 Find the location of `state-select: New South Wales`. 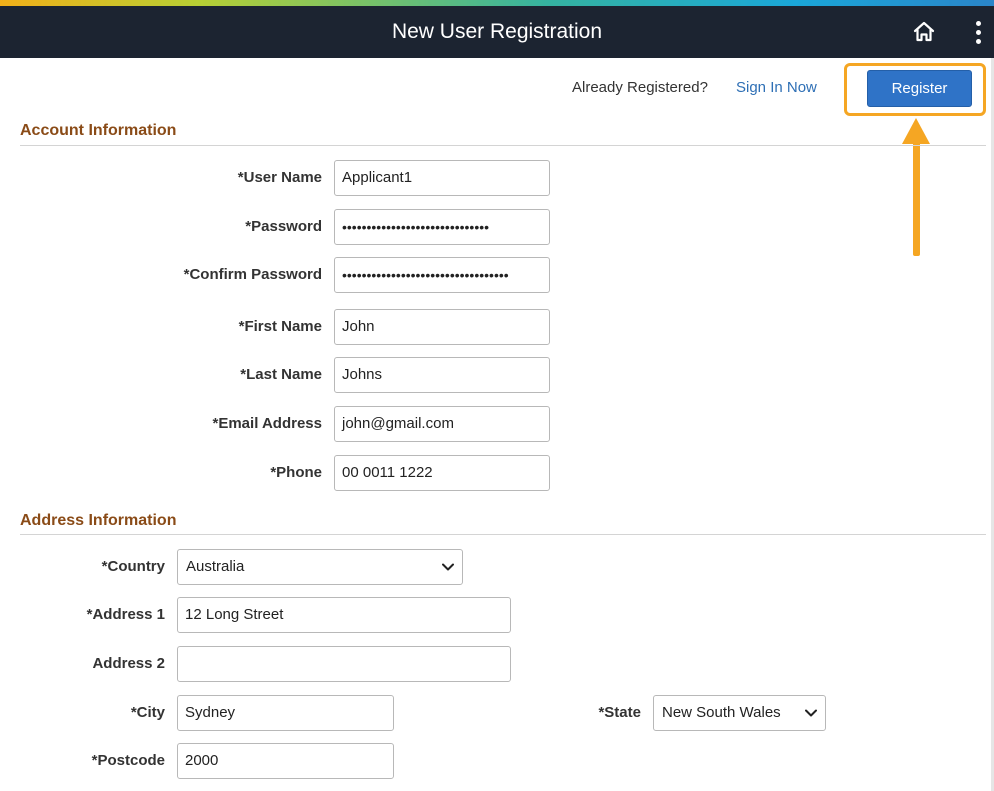

state-select: New South Wales is located at coordinates (739, 713).